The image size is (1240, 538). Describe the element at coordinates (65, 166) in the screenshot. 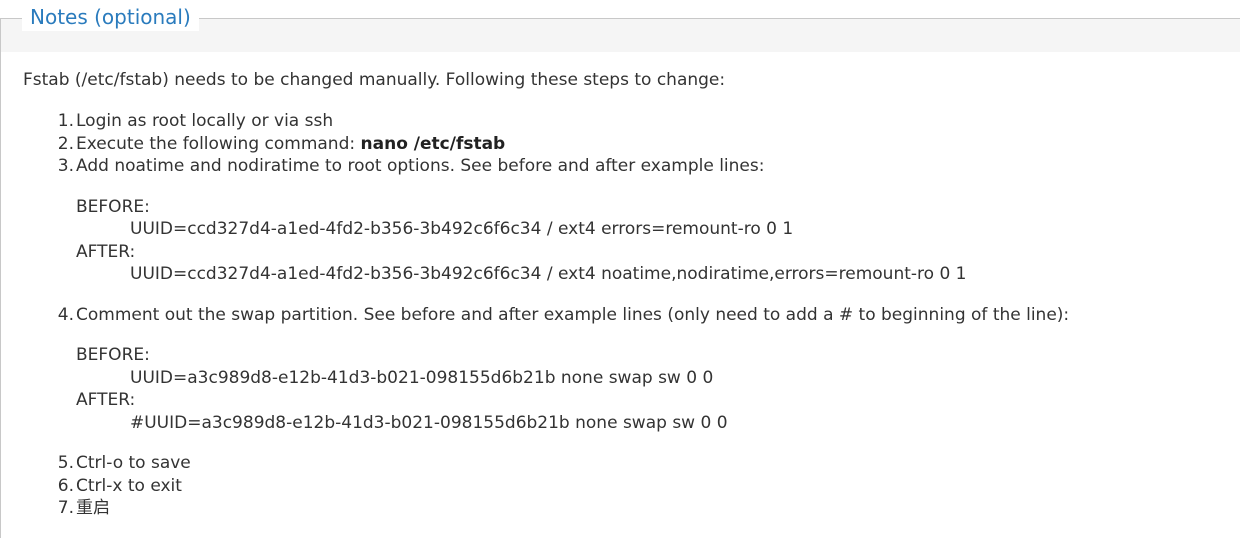

I see `step-number: 3.` at that location.